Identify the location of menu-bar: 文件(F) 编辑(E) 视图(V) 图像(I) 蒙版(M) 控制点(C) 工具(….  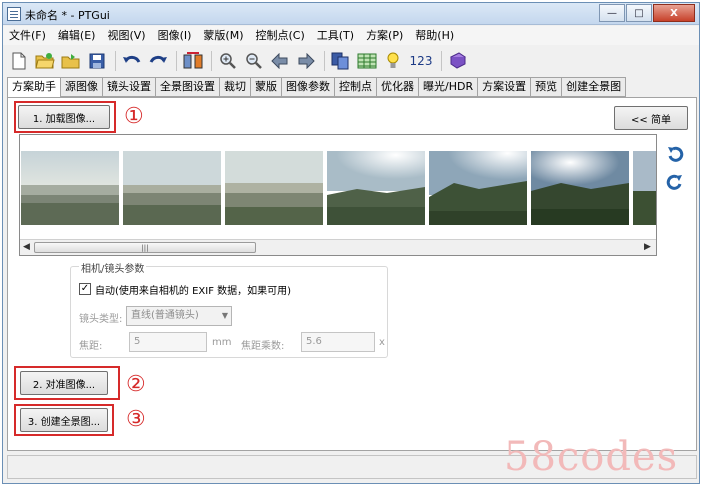
(351, 35).